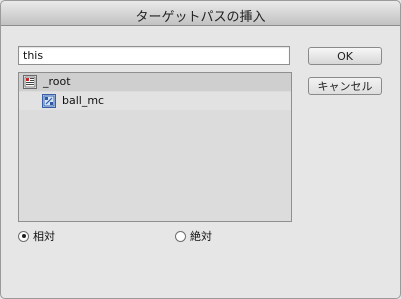 The image size is (401, 299). I want to click on ok-button-label: OK, so click(345, 56).